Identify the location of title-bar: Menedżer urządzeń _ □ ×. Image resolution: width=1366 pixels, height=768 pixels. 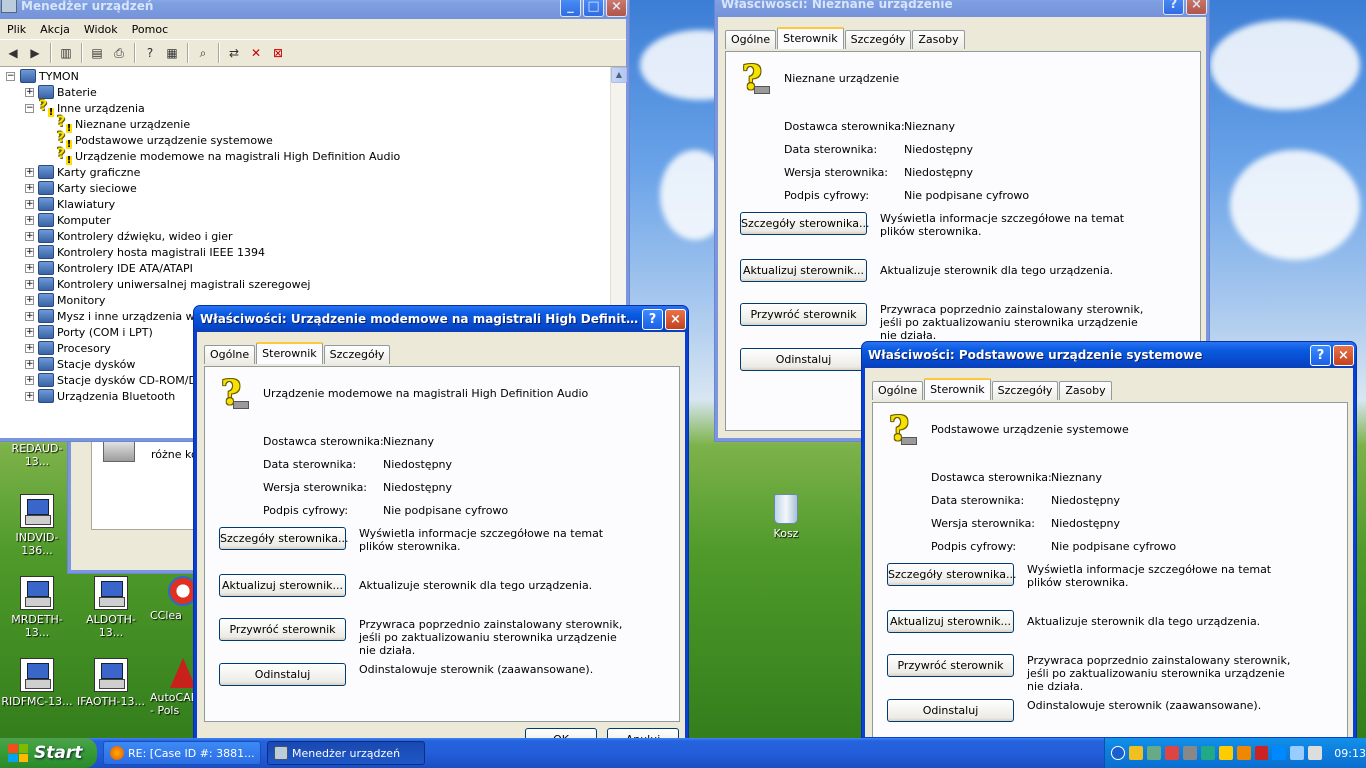
(314, 9).